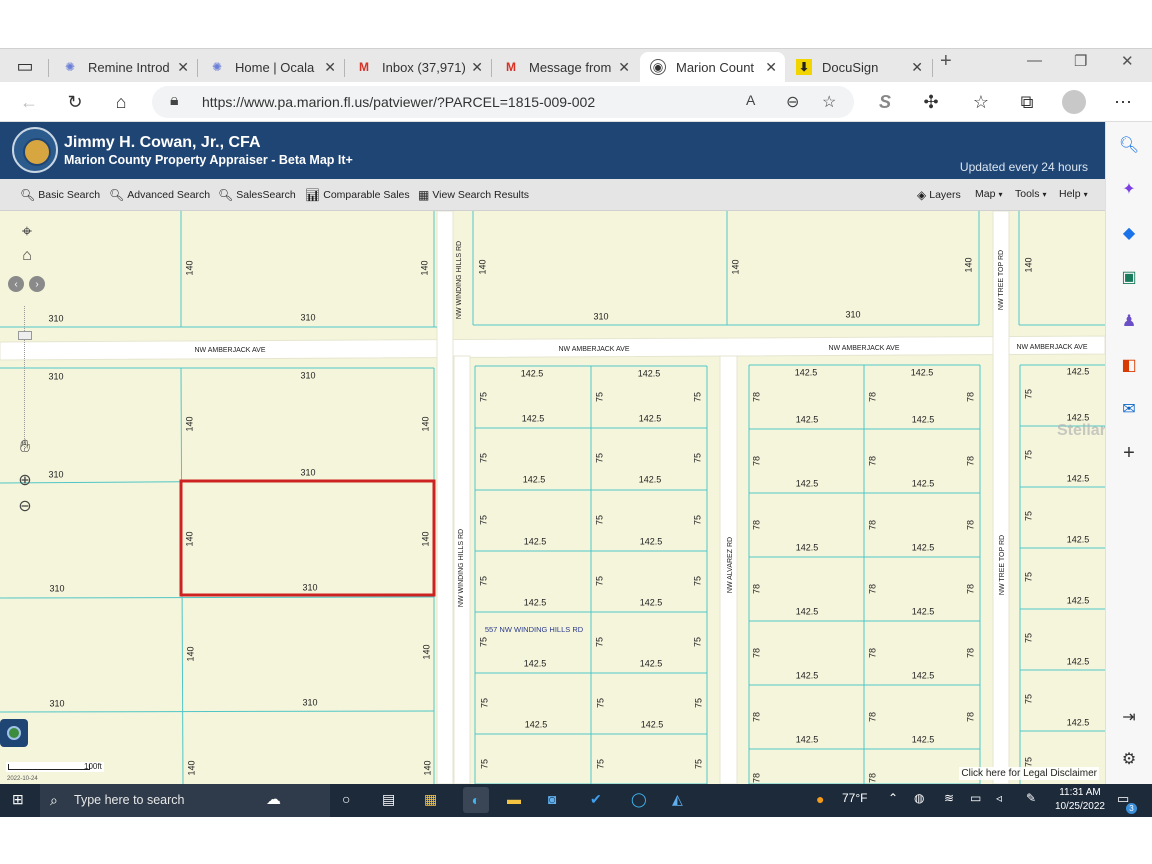  I want to click on legal-disclaimer-link: Click here for Legal Disclaimer, so click(1029, 773).